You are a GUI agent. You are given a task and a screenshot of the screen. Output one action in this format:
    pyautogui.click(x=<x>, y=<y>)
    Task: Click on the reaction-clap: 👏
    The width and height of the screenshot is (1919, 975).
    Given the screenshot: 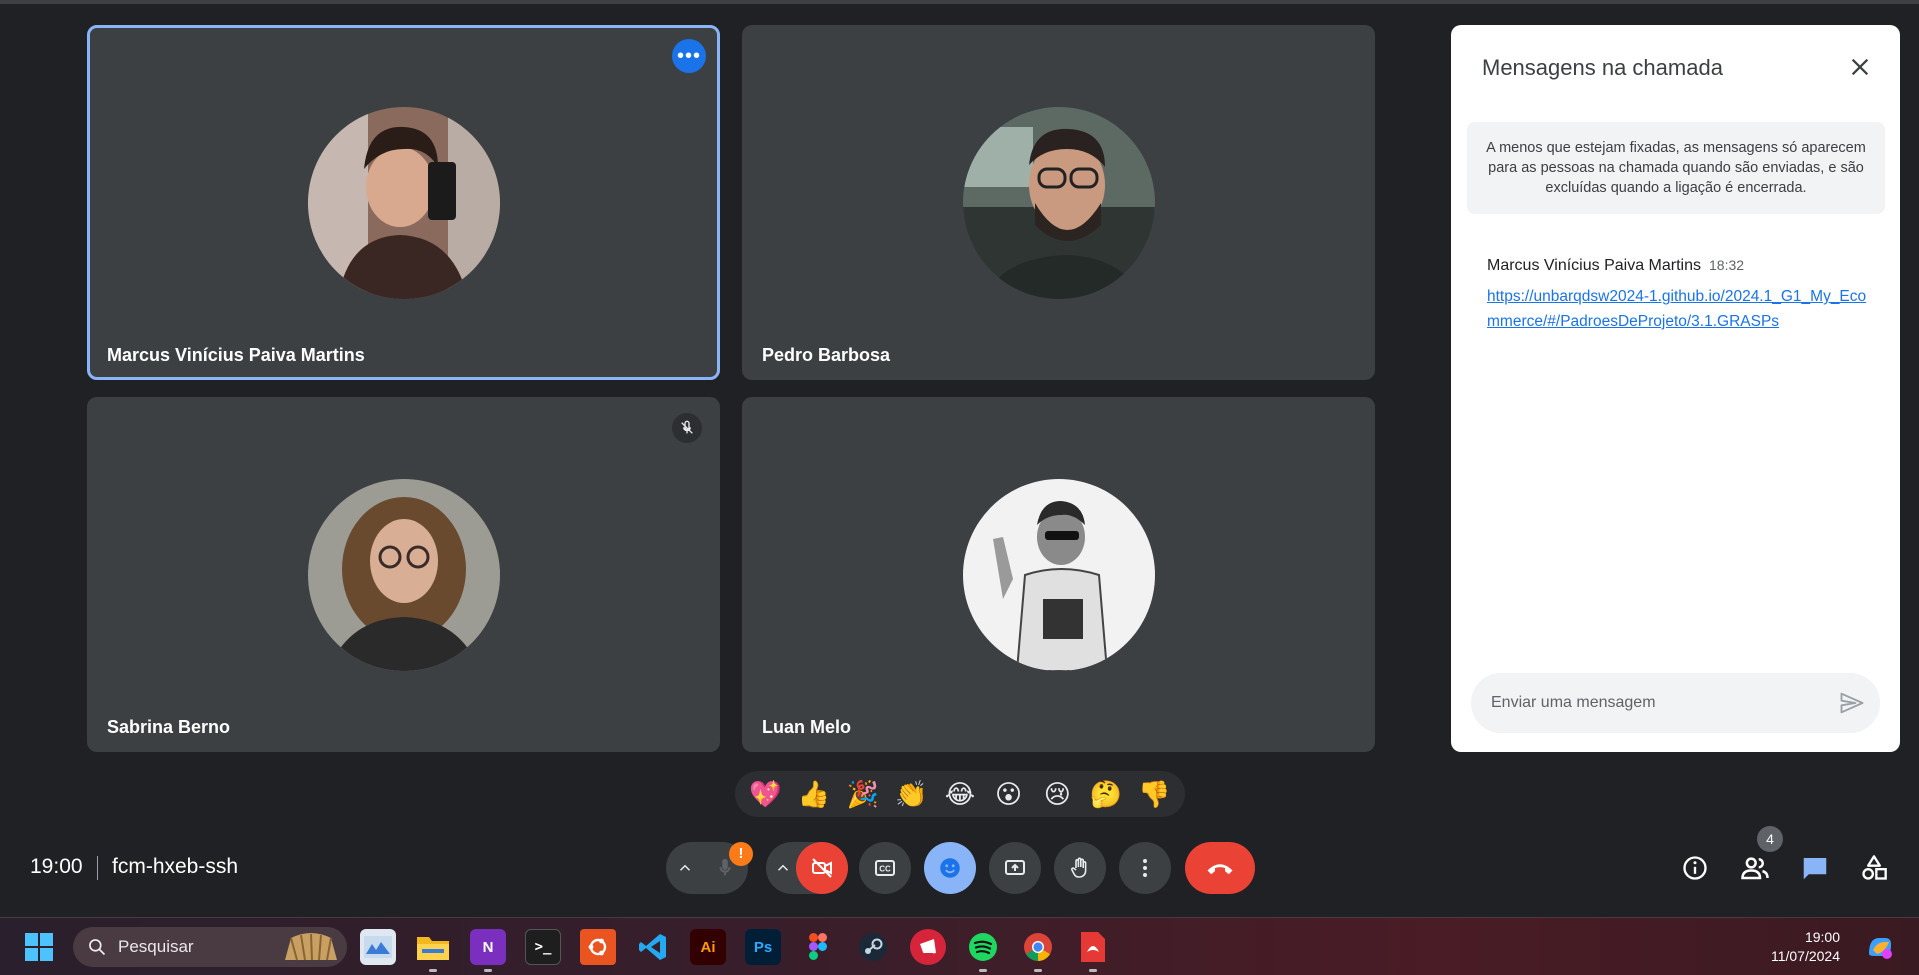 What is the action you would take?
    pyautogui.click(x=911, y=794)
    